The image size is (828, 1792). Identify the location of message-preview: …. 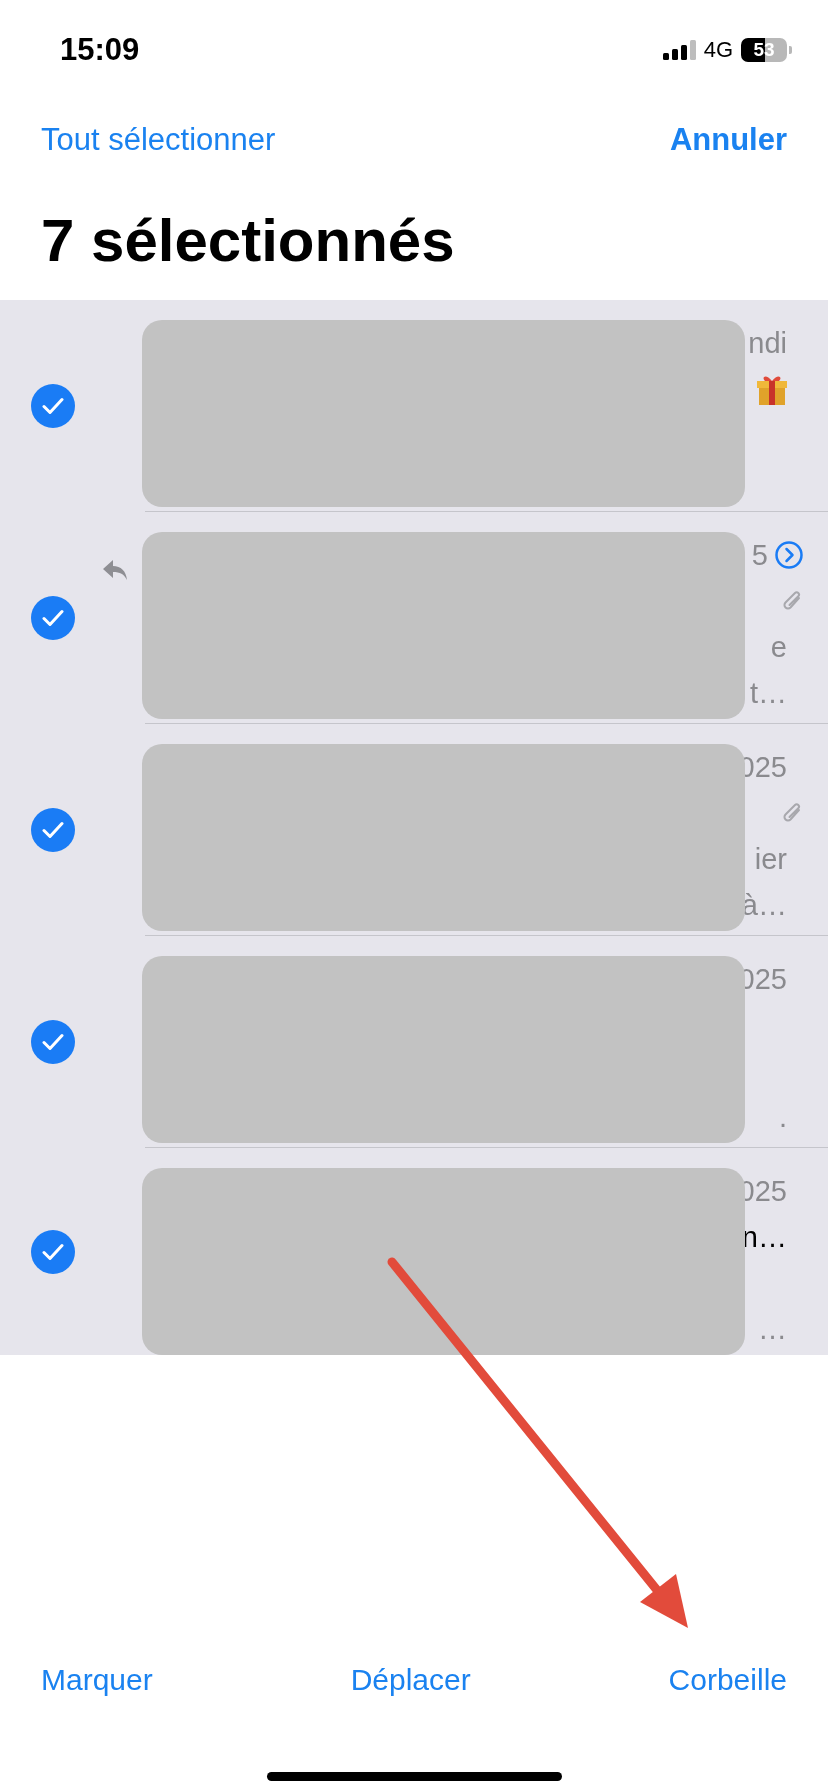
(772, 1329).